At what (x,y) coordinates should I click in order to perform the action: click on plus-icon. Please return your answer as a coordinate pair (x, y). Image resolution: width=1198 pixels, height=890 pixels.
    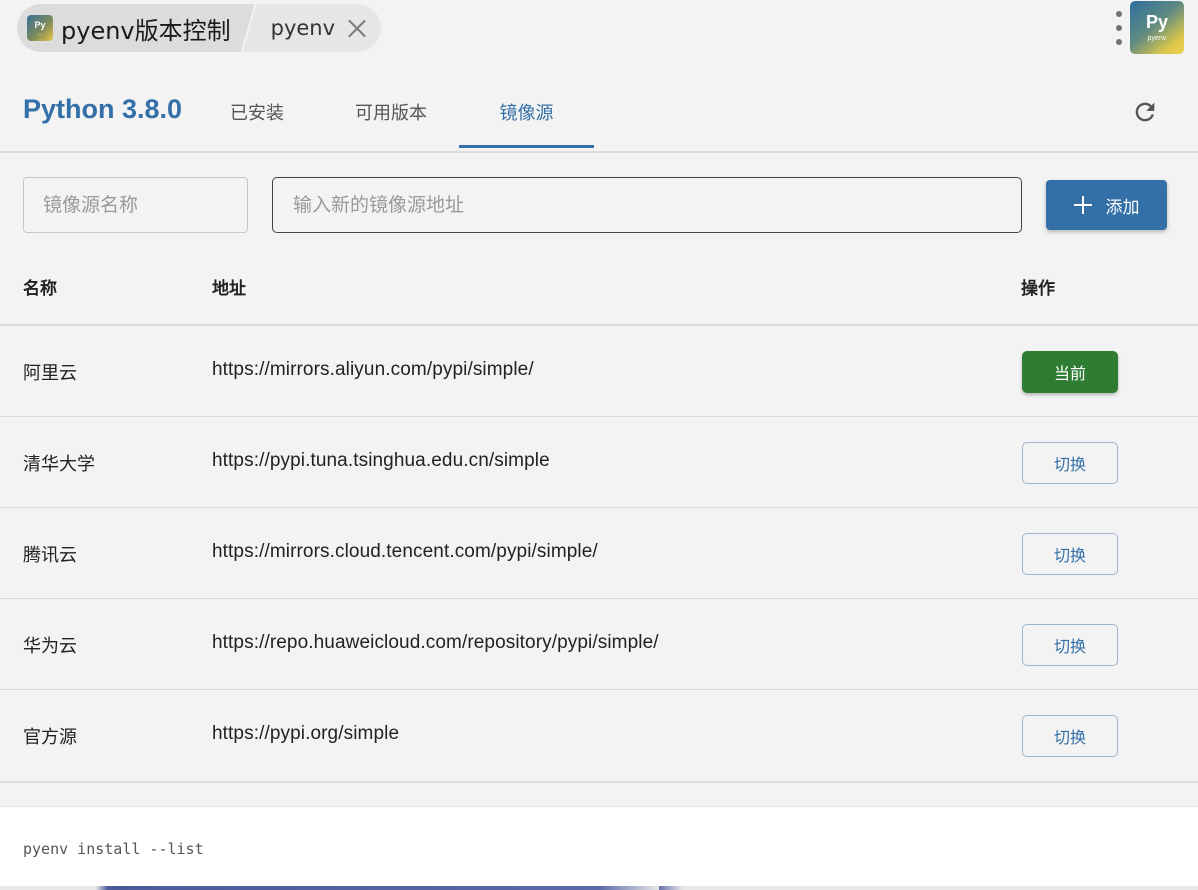
    Looking at the image, I should click on (1082, 205).